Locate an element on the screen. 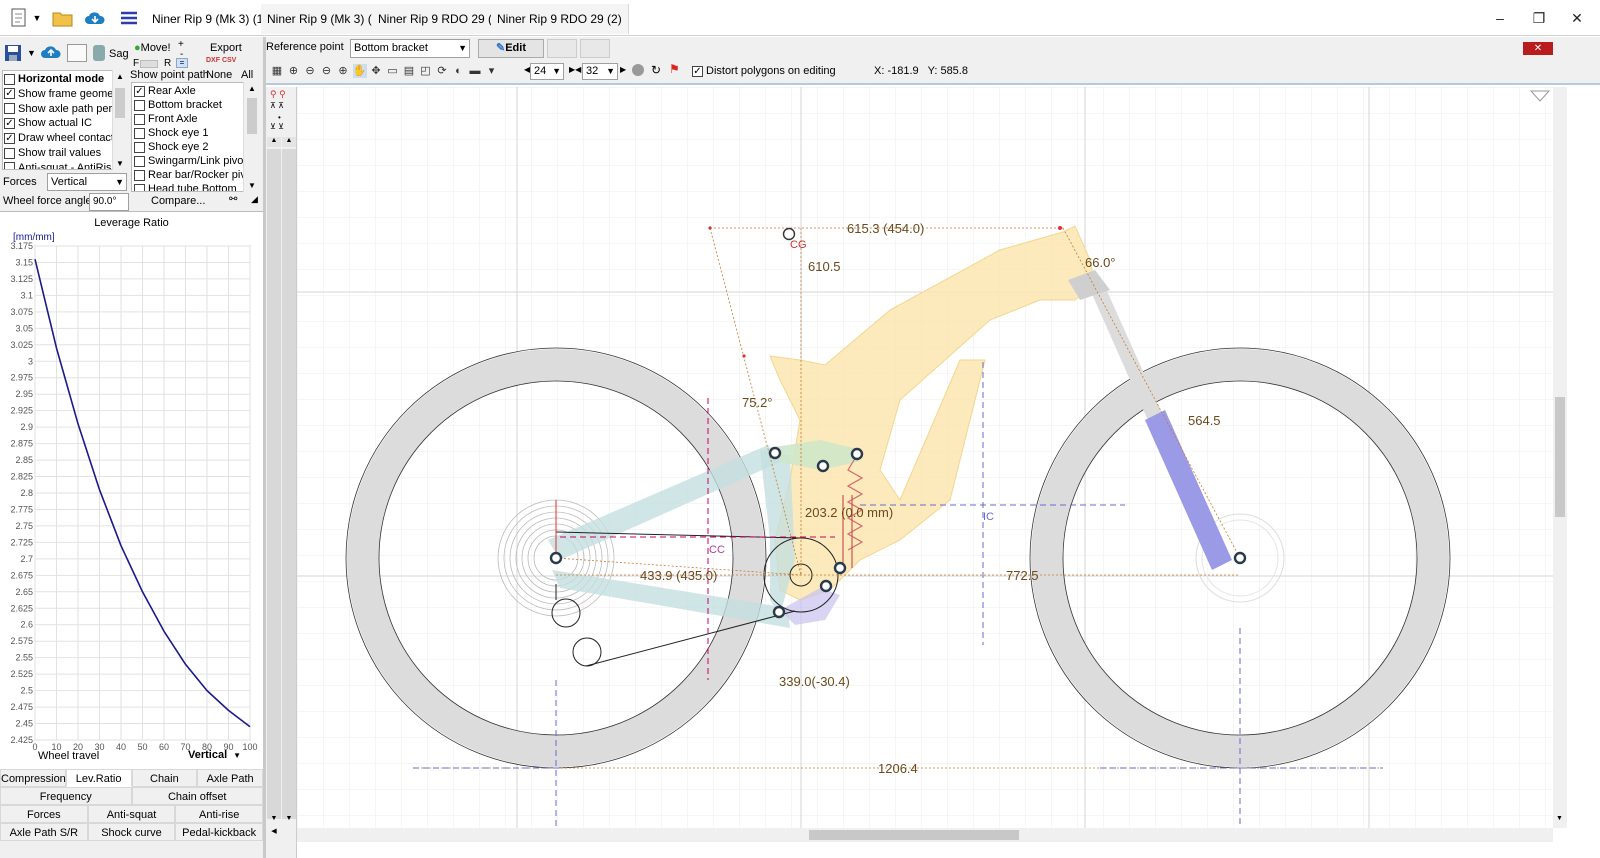 The width and height of the screenshot is (1600, 858). tool-icon-13: ▾ is located at coordinates (492, 71).